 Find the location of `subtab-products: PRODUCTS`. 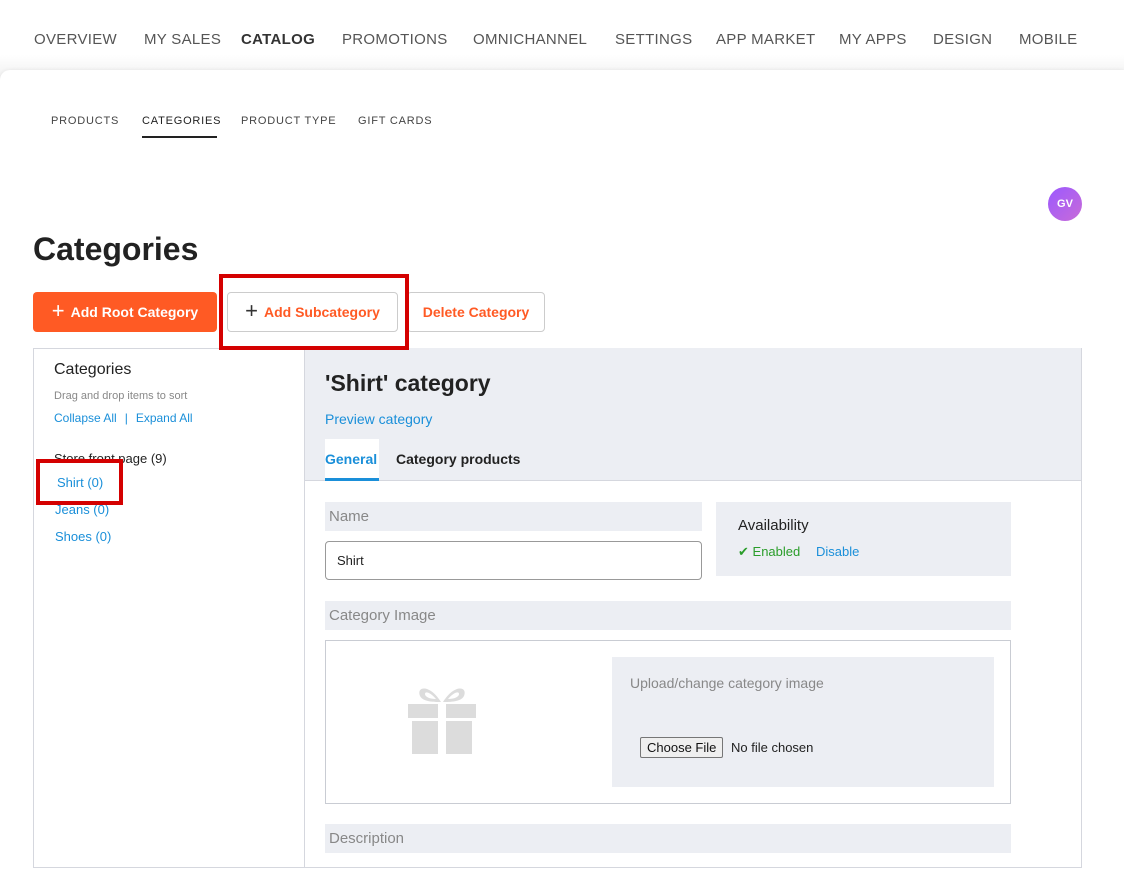

subtab-products: PRODUCTS is located at coordinates (85, 121).